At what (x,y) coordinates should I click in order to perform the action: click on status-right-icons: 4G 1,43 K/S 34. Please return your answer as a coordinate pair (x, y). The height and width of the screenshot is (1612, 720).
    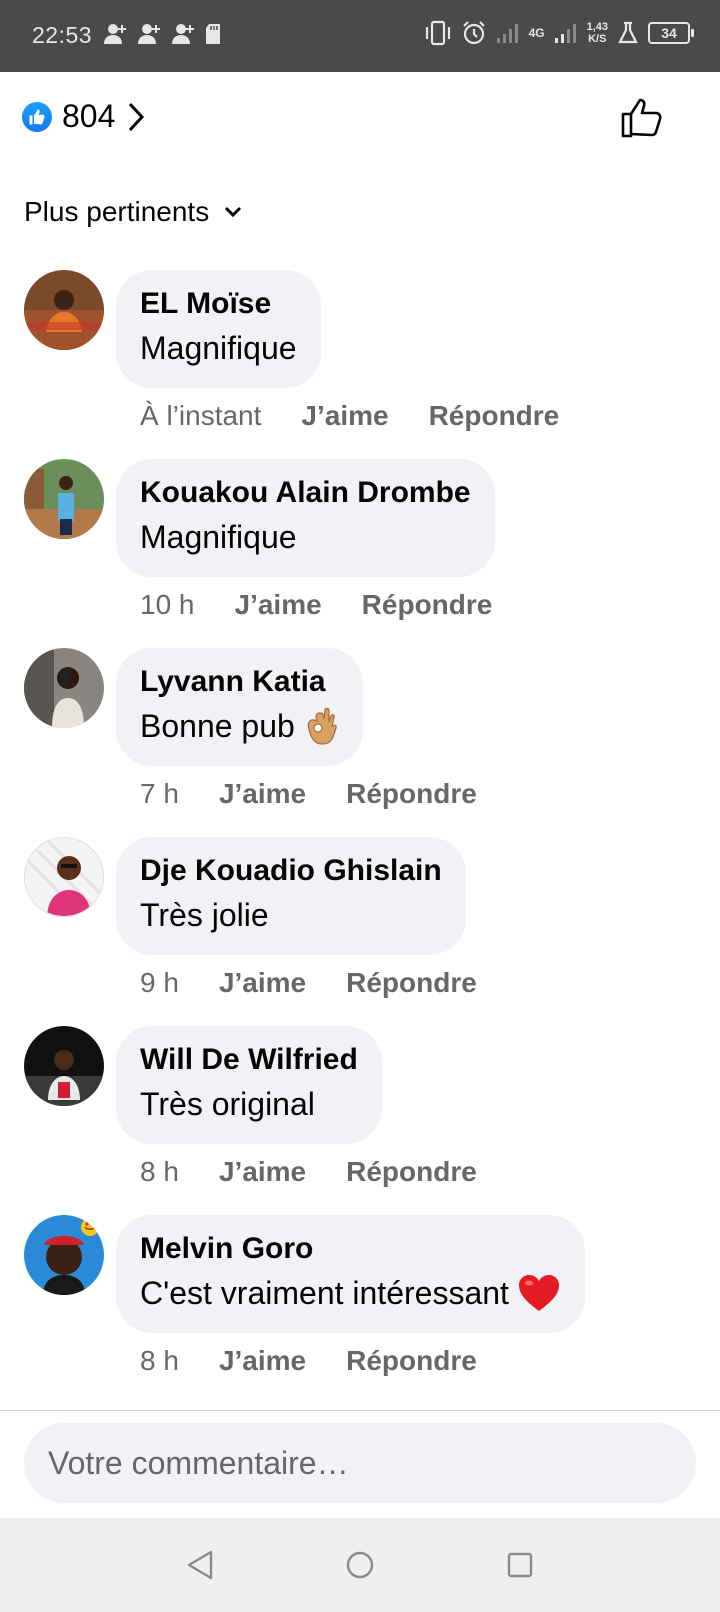
    Looking at the image, I should click on (559, 33).